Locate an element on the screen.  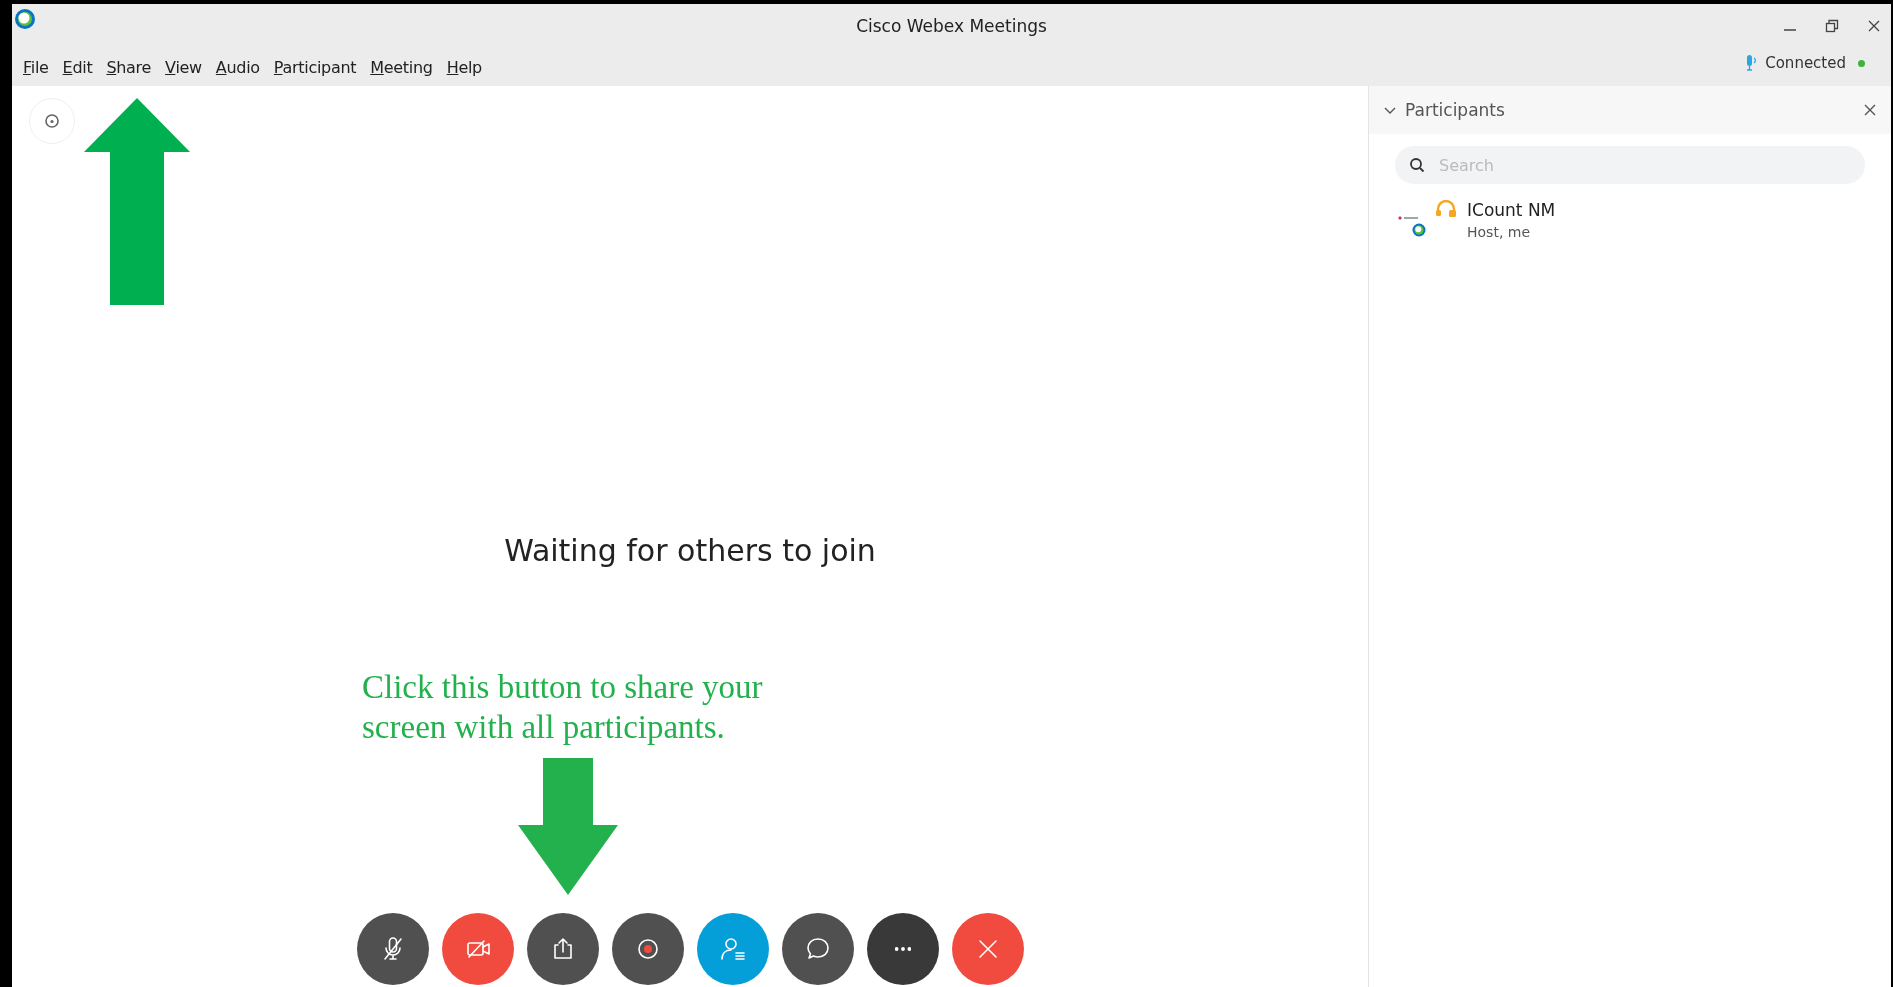
participant-role: Host, me is located at coordinates (1499, 232).